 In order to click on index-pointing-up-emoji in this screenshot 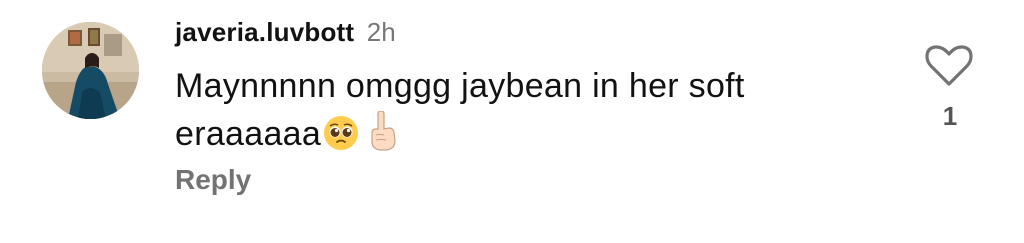, I will do `click(383, 137)`.